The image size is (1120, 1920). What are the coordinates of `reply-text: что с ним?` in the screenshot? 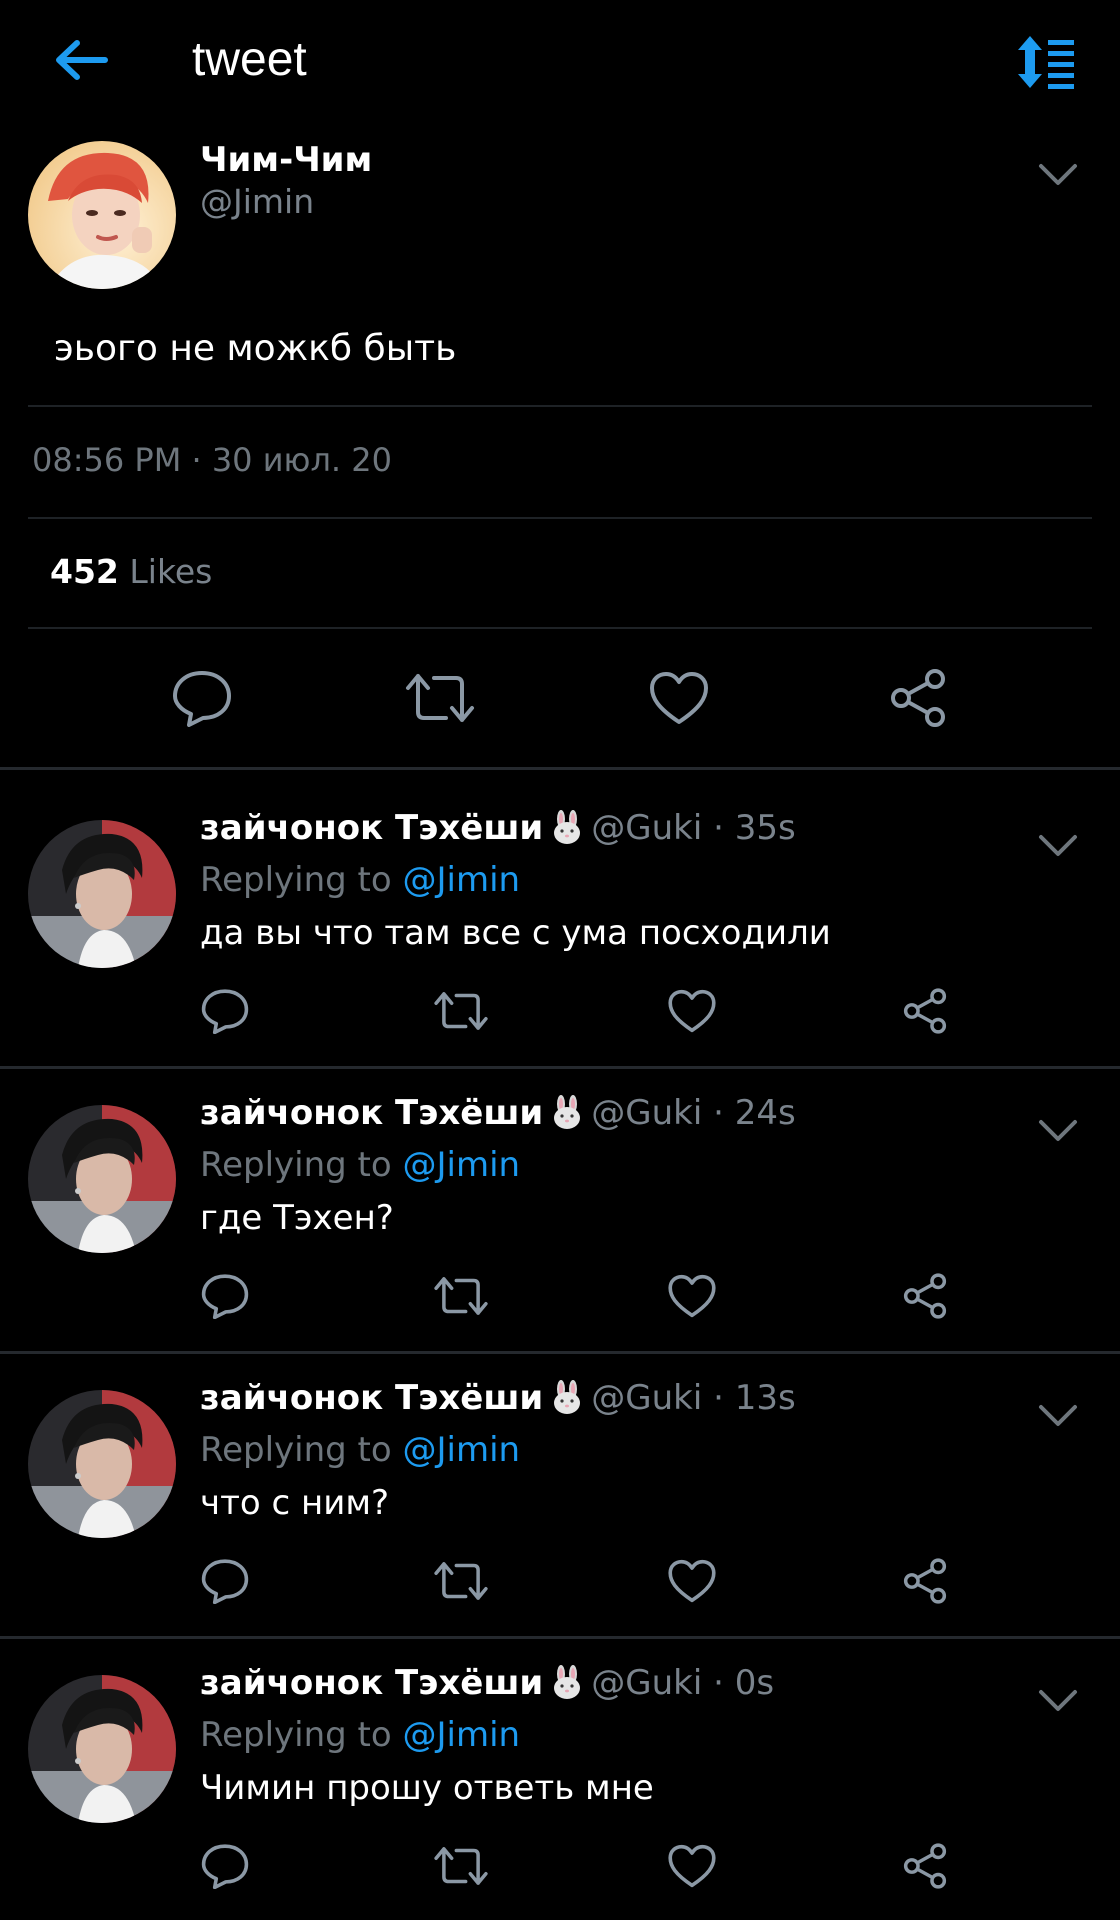 It's located at (295, 1503).